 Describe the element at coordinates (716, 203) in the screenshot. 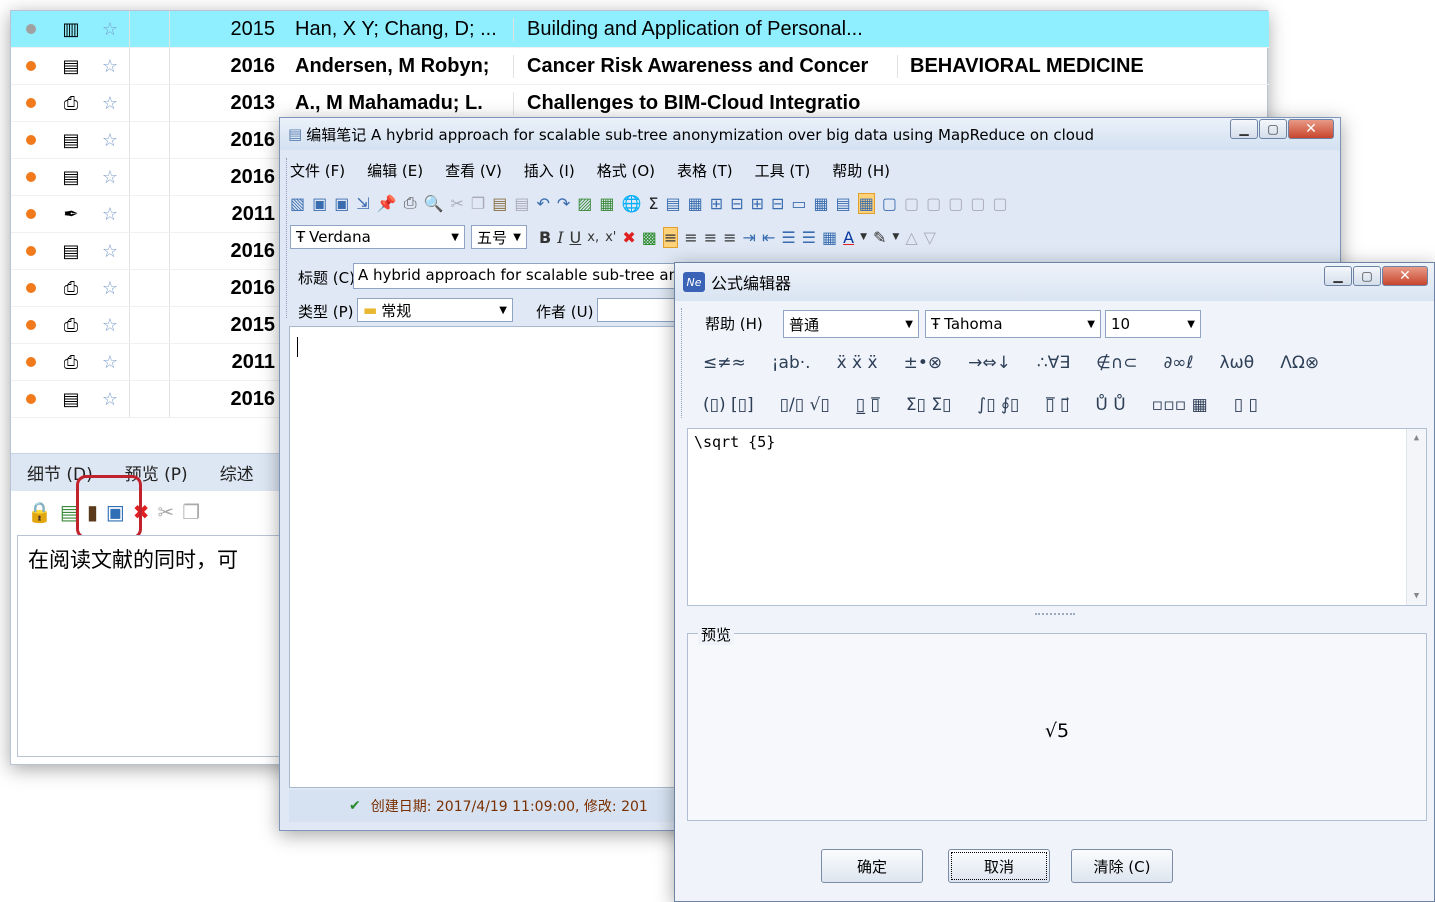

I see `insert-column-icon: ⊞` at that location.